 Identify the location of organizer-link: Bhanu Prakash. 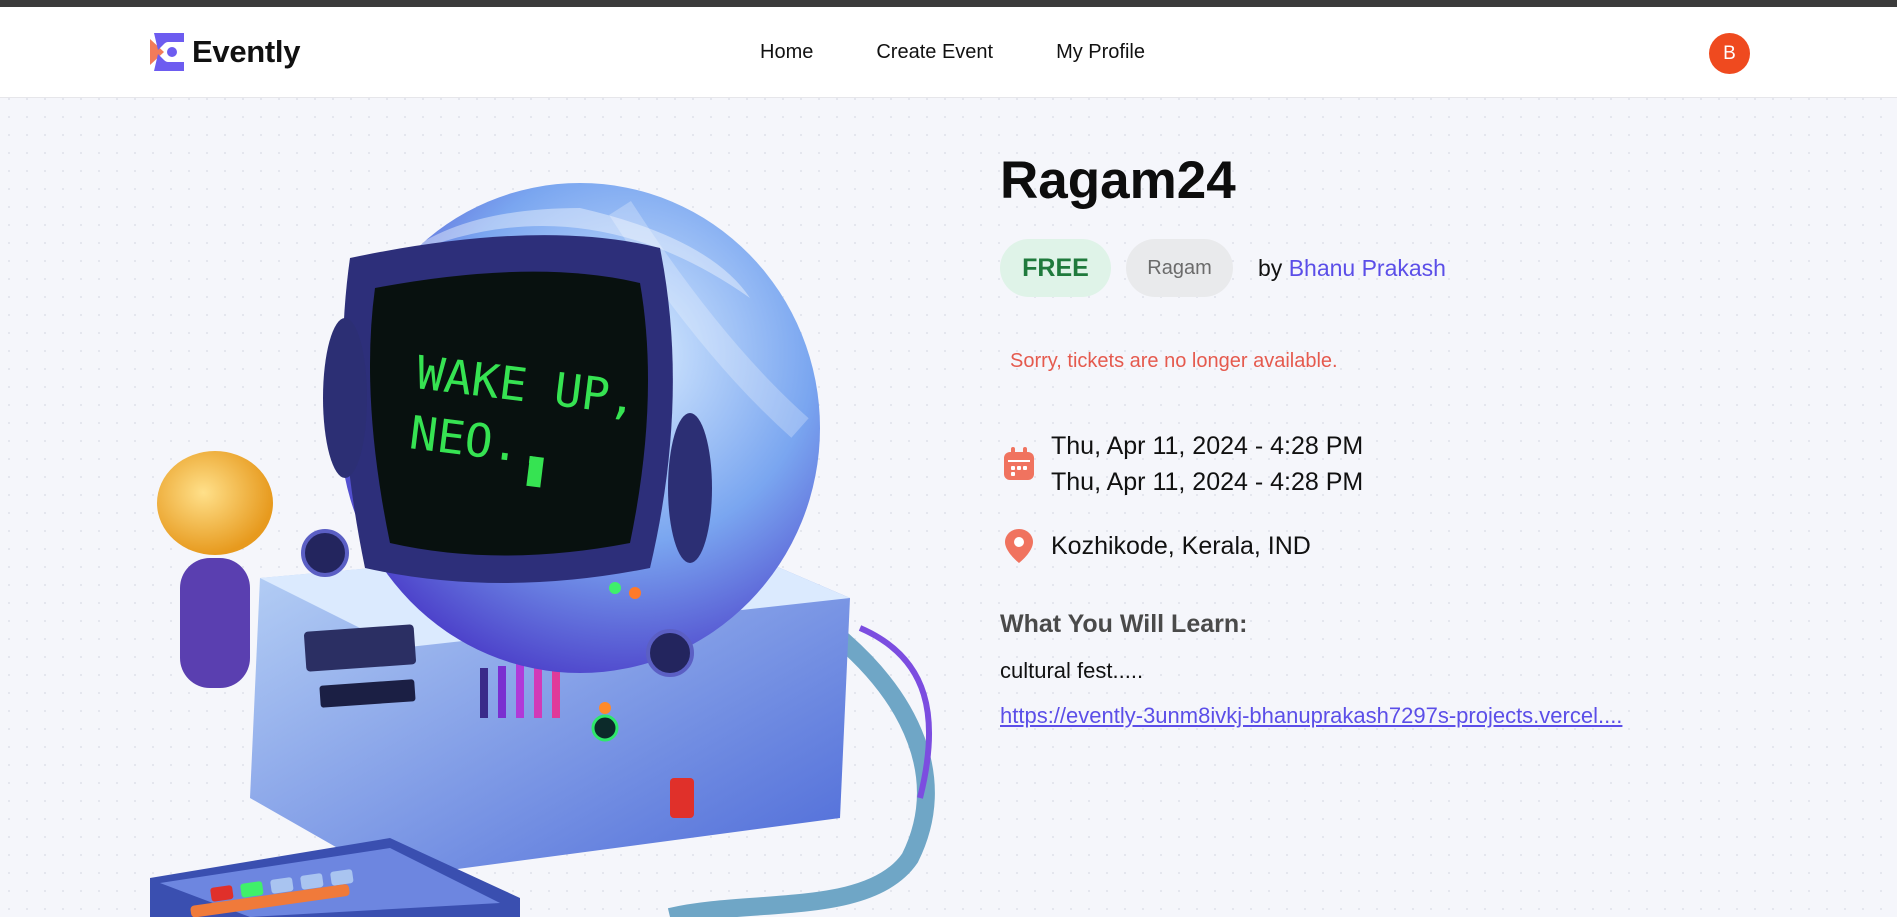
(1367, 268).